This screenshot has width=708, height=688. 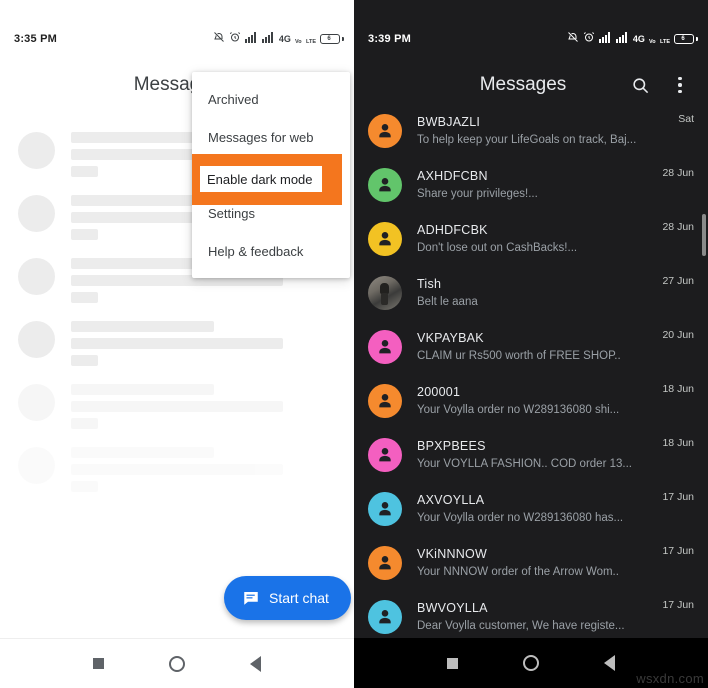 What do you see at coordinates (251, 39) in the screenshot?
I see `signal-1-icon` at bounding box center [251, 39].